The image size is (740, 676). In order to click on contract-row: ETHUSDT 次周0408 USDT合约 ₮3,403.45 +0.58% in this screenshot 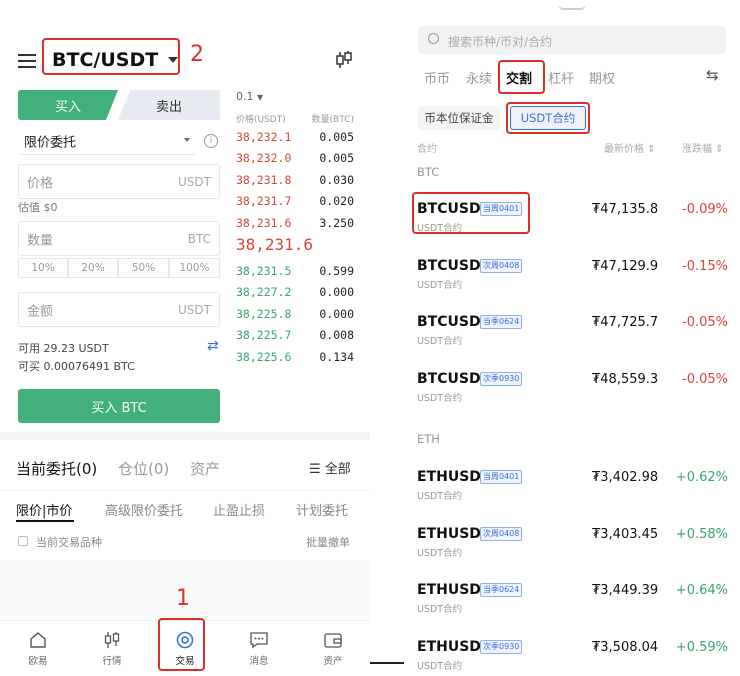, I will do `click(572, 543)`.